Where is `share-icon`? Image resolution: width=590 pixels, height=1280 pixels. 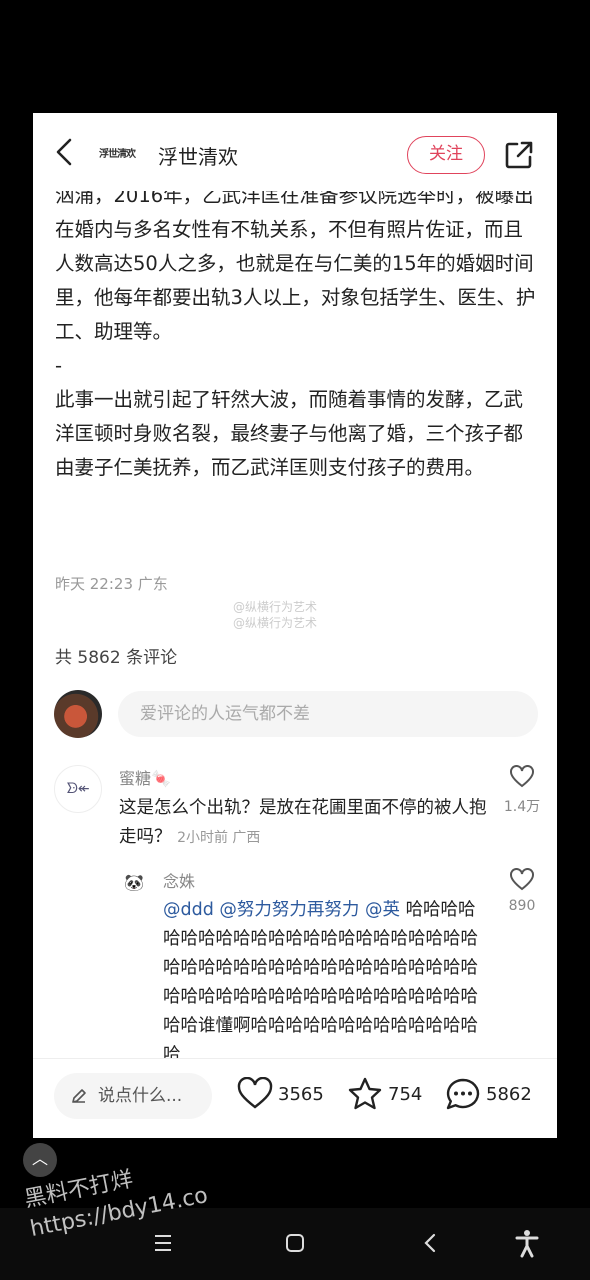 share-icon is located at coordinates (519, 155).